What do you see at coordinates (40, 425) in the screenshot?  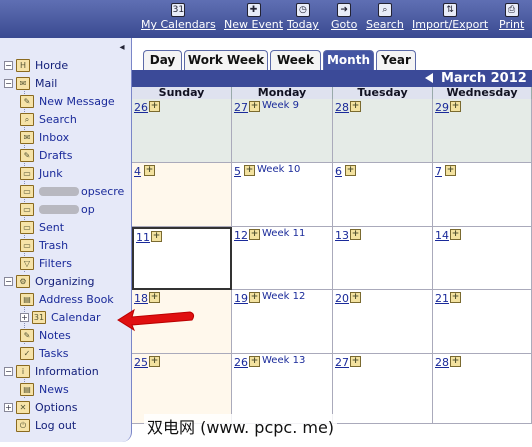 I see `sidebar-item-log-out: ⏻ Log out` at bounding box center [40, 425].